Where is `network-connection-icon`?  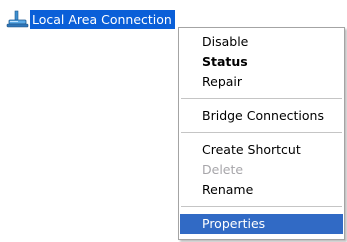 network-connection-icon is located at coordinates (18, 19).